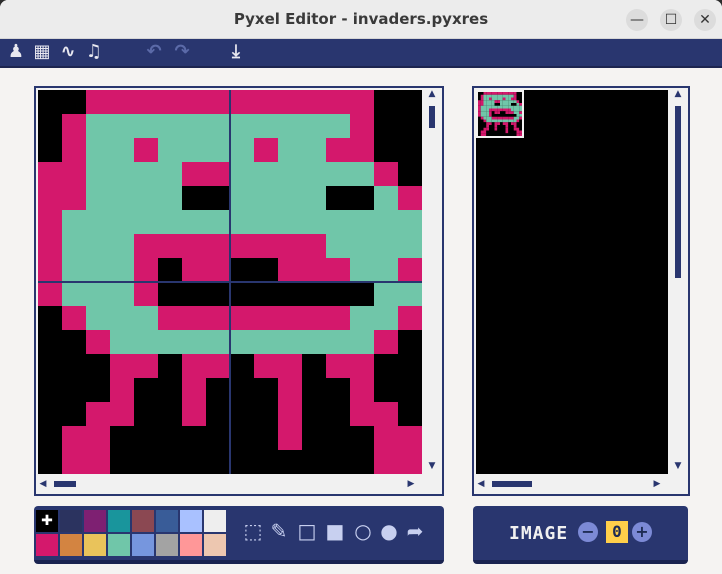 The width and height of the screenshot is (722, 574). What do you see at coordinates (154, 52) in the screenshot?
I see `undo-icon: ↶` at bounding box center [154, 52].